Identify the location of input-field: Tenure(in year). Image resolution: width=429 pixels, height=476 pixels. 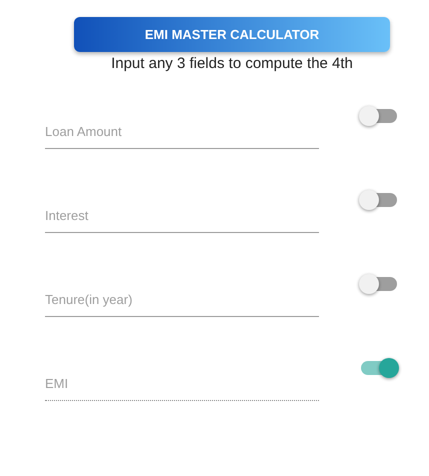
(182, 293).